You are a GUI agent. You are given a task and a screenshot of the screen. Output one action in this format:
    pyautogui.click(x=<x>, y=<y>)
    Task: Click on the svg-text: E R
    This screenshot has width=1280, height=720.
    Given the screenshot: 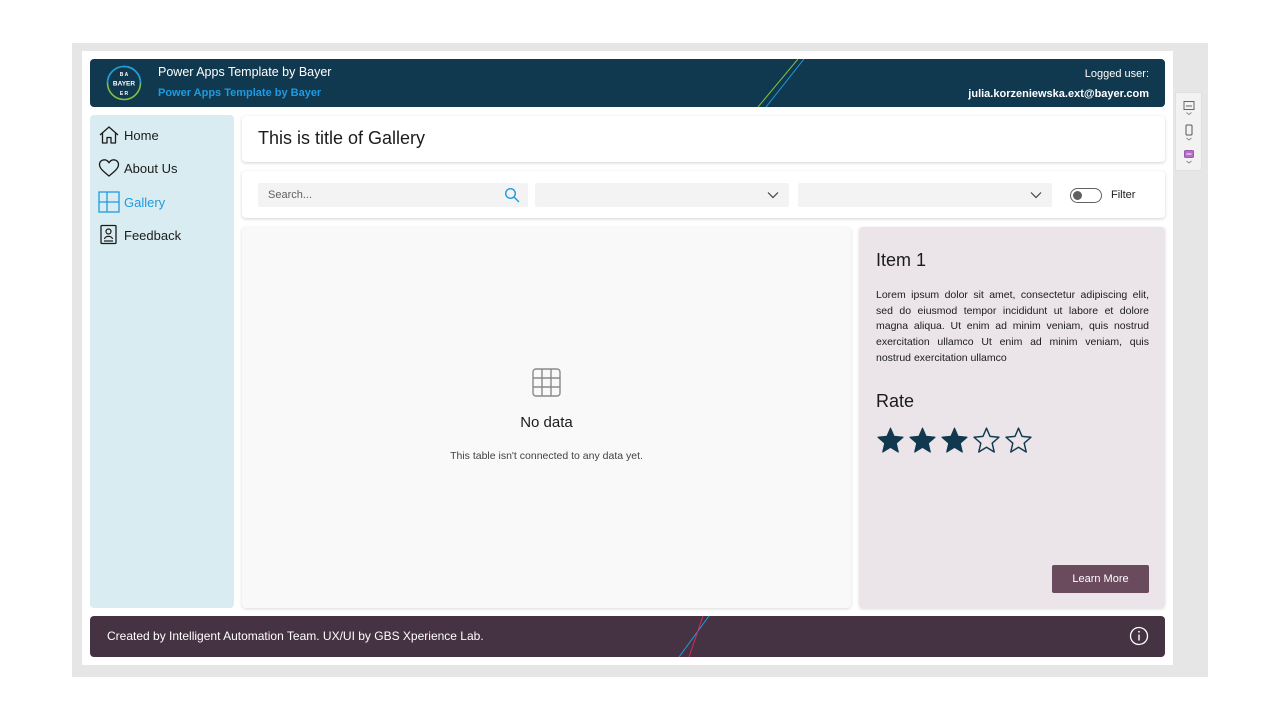 What is the action you would take?
    pyautogui.click(x=124, y=94)
    